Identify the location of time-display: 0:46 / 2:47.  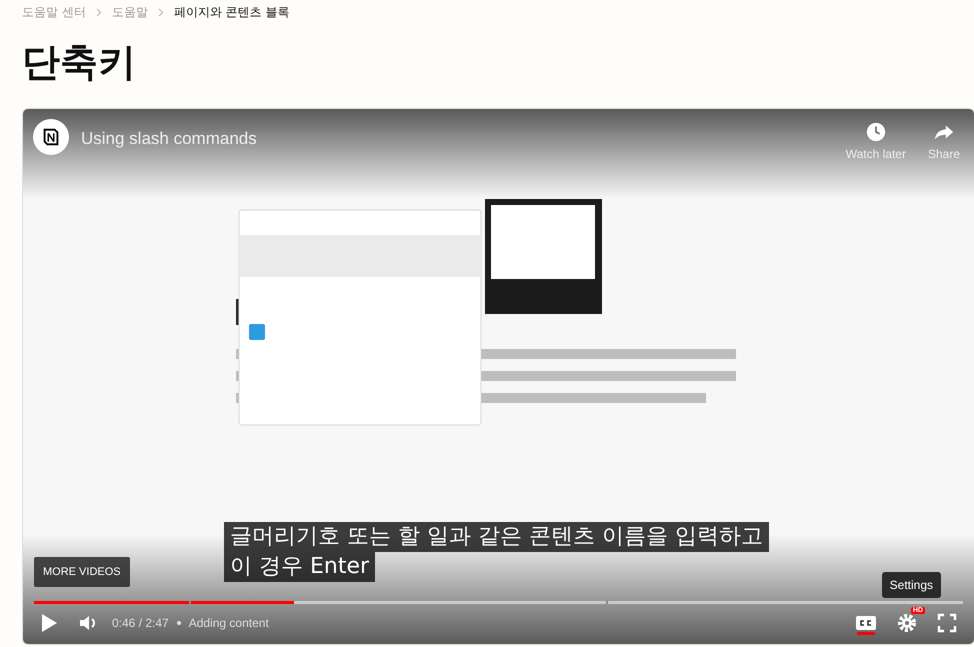
(140, 623).